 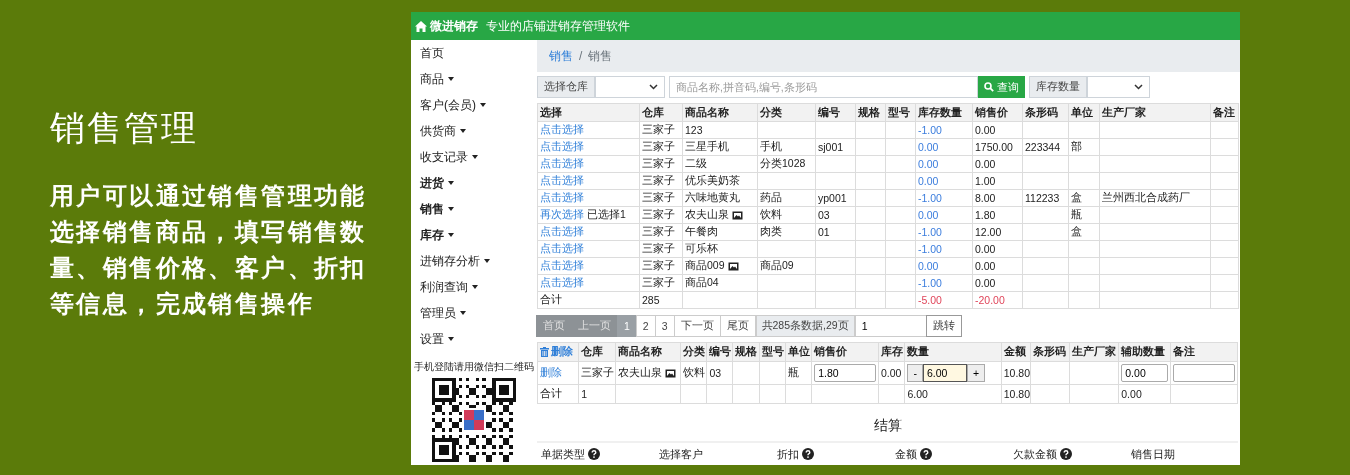 What do you see at coordinates (823, 87) in the screenshot?
I see `search-field: 商品名称,拼音码,编号,条形码` at bounding box center [823, 87].